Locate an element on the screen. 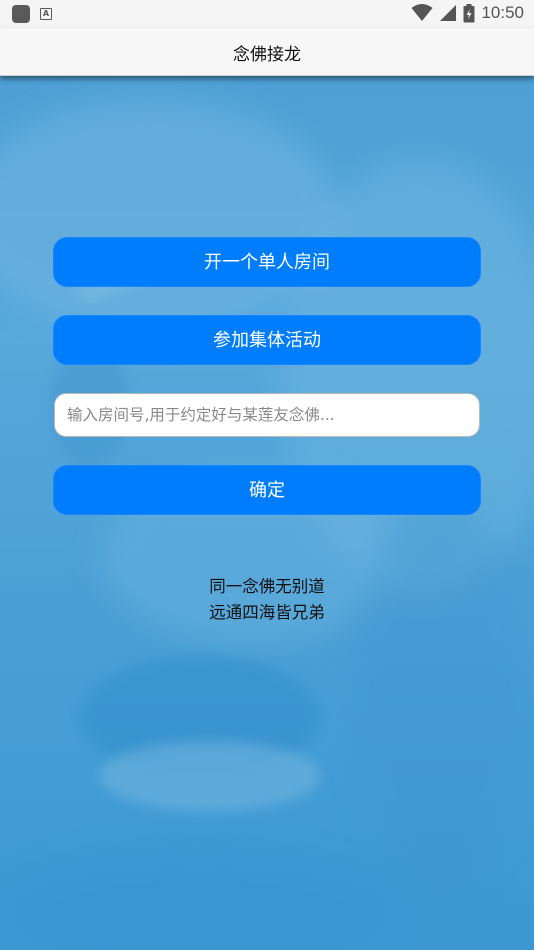  status-time: 10:50 is located at coordinates (502, 12).